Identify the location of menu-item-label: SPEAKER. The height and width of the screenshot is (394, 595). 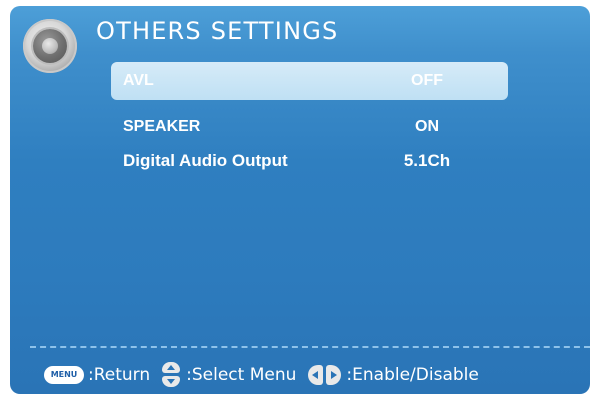
(162, 126).